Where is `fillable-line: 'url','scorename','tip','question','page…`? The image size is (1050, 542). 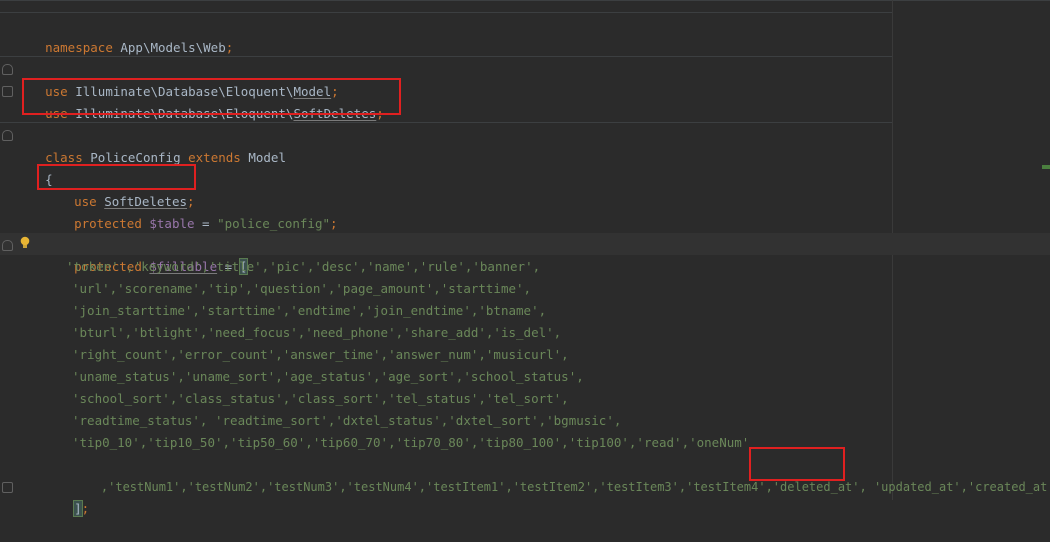
fillable-line: 'url','scorename','tip','question','page… is located at coordinates (302, 288).